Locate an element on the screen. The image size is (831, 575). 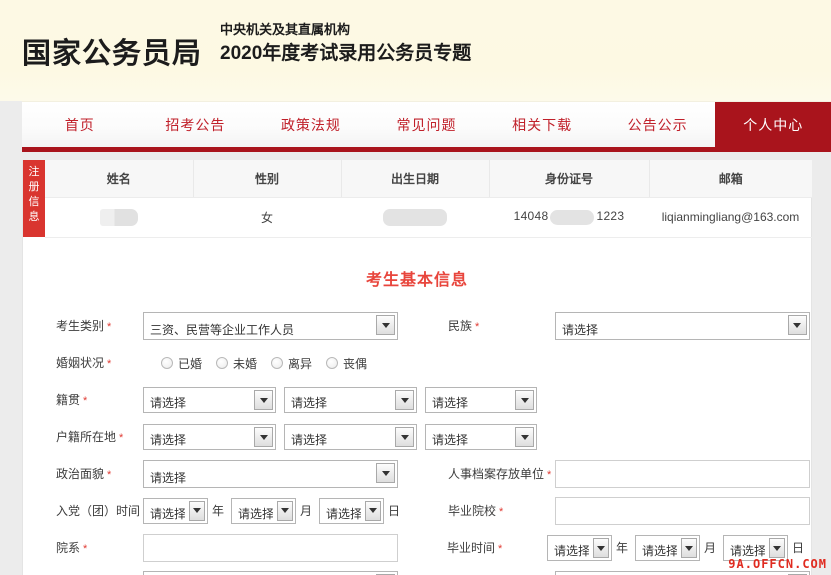
select-degree: 请选择 is located at coordinates (682, 573).